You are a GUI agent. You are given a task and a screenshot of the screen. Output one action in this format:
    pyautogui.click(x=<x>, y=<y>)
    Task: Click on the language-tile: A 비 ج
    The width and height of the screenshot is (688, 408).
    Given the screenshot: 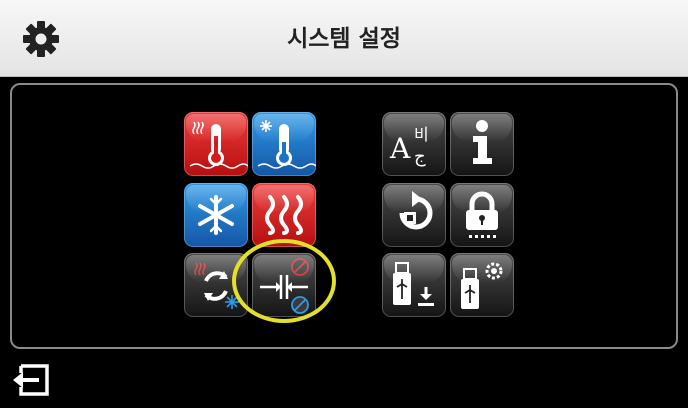 What is the action you would take?
    pyautogui.click(x=414, y=144)
    